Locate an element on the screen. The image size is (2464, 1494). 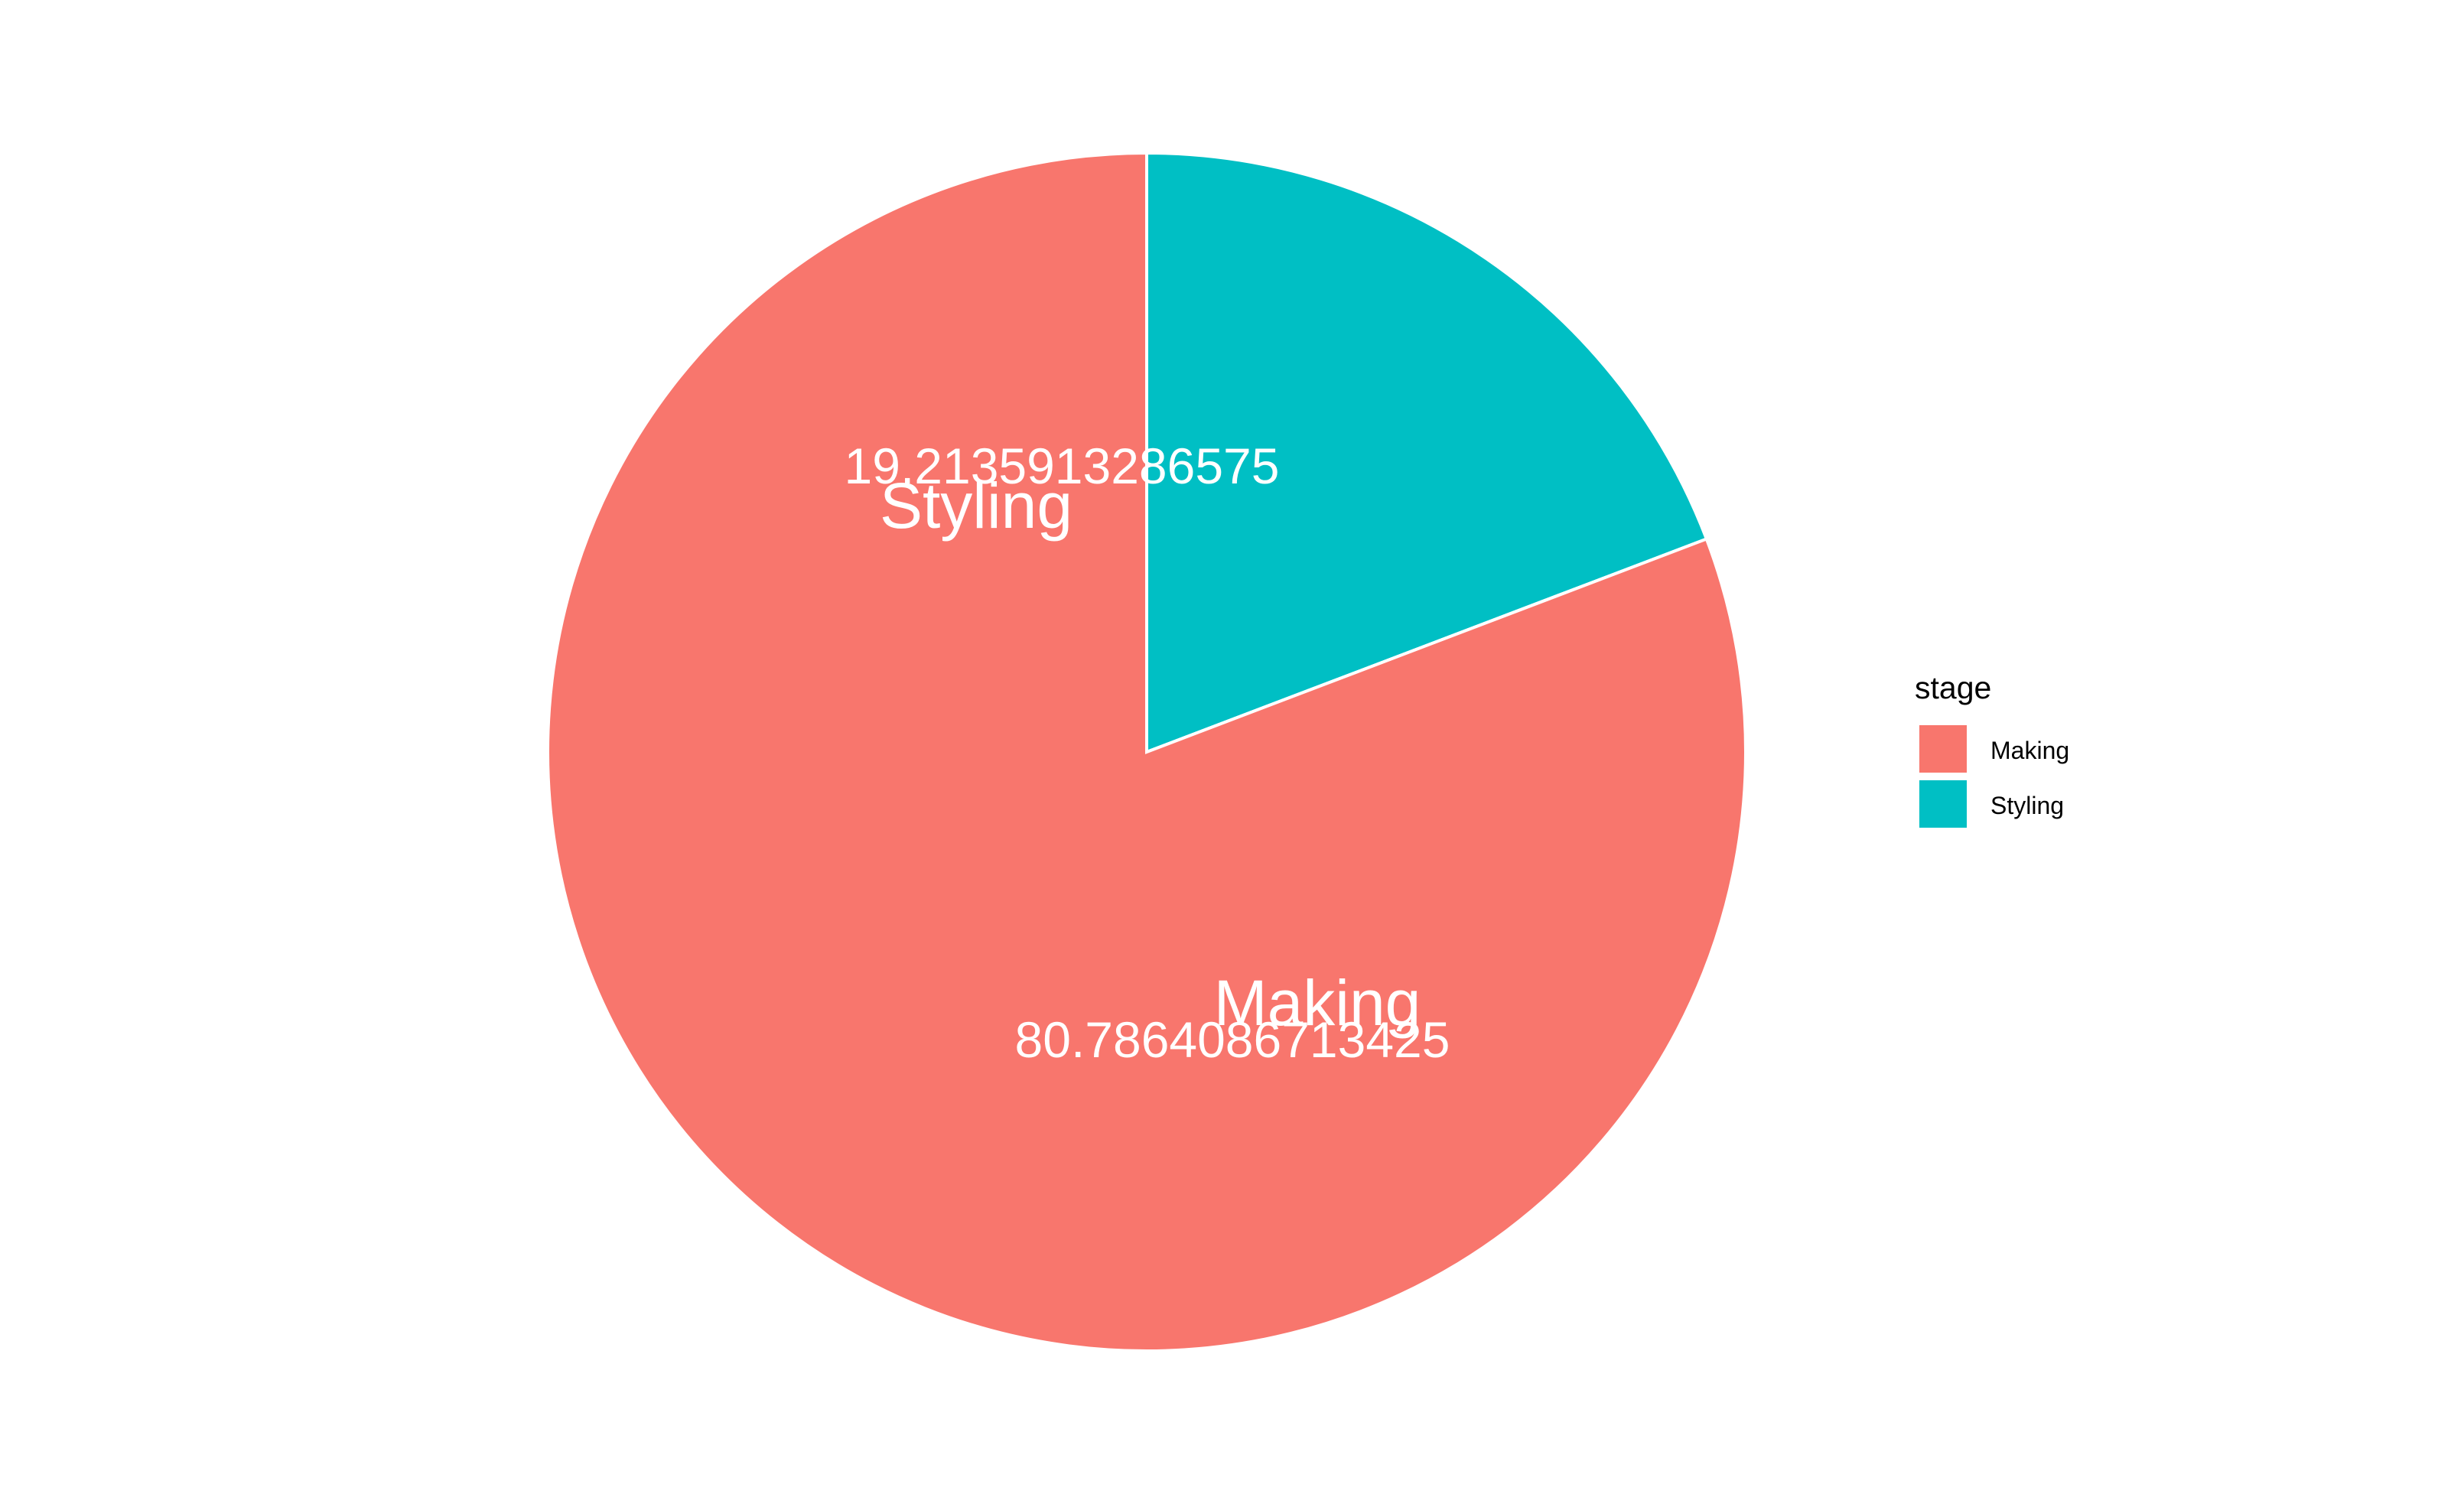
legend-title: stage is located at coordinates (1953, 687).